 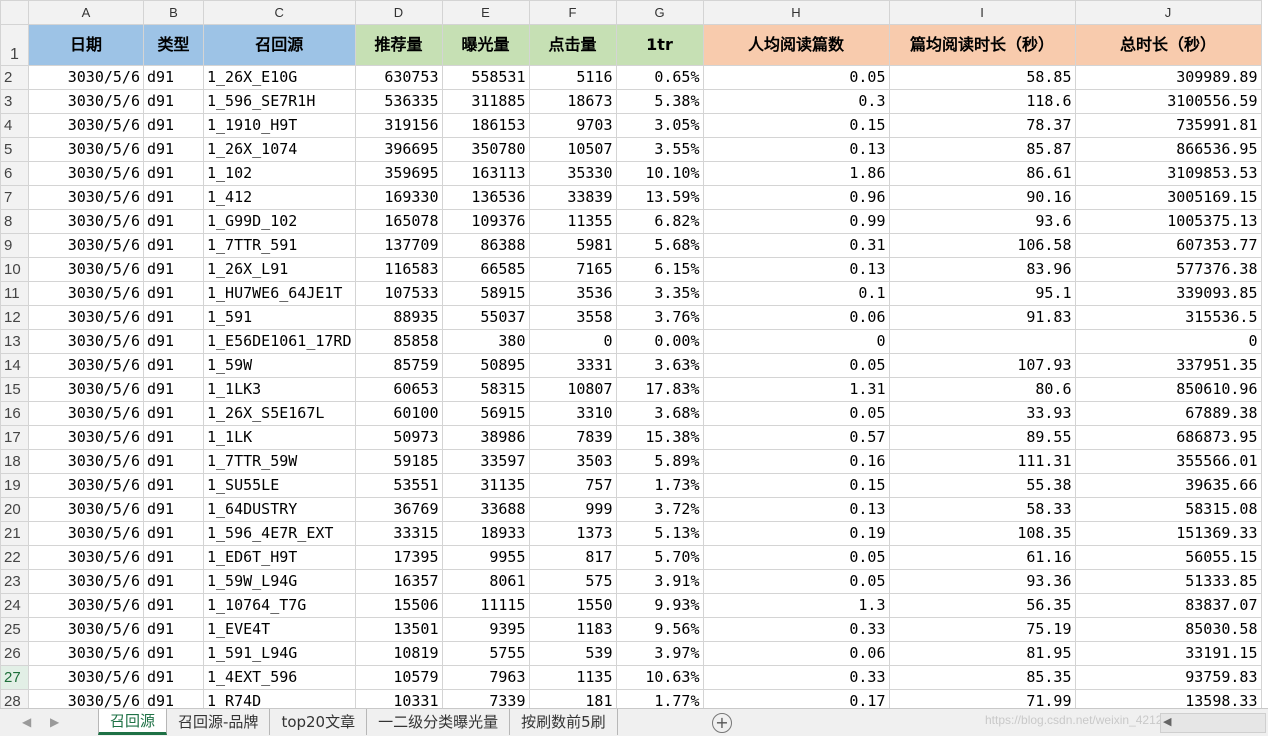 I want to click on cell-exposure: 136536, so click(x=485, y=197).